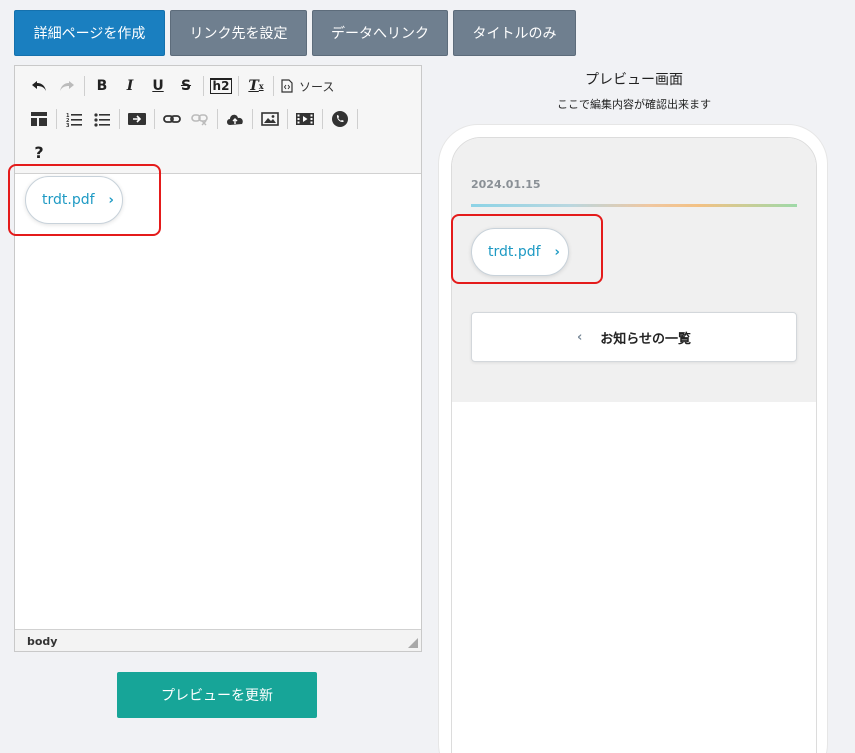 The height and width of the screenshot is (753, 855). Describe the element at coordinates (514, 33) in the screenshot. I see `tab-title-only: タイトルのみ` at that location.